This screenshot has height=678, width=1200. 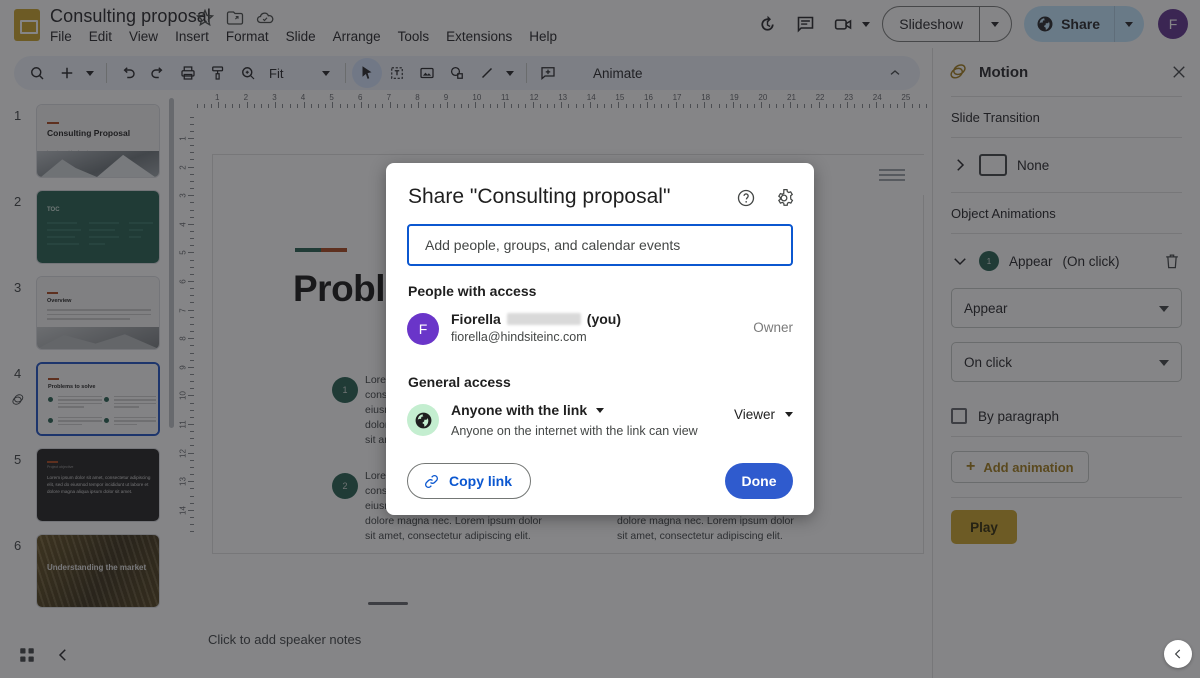 I want to click on collapse-panel-button, so click(x=1178, y=654).